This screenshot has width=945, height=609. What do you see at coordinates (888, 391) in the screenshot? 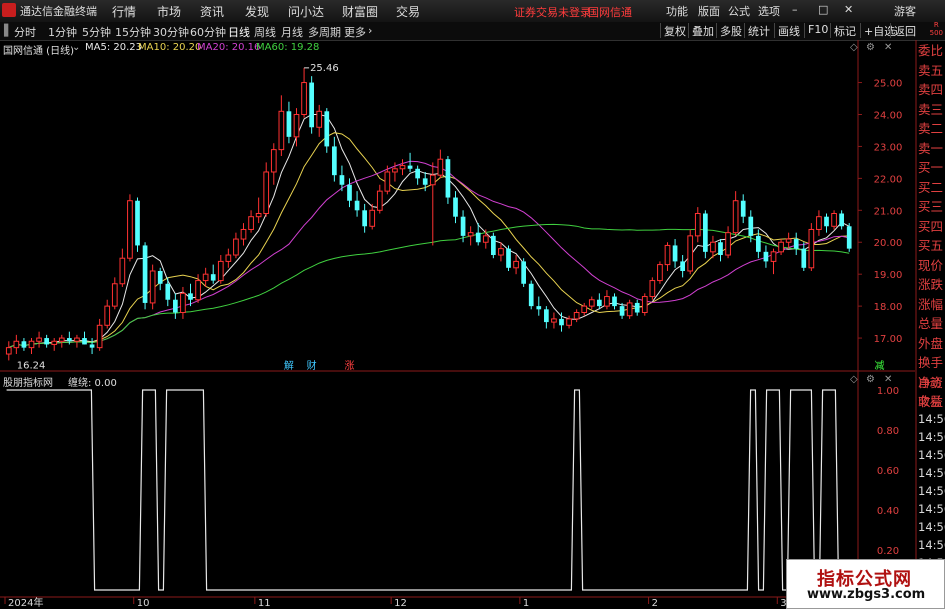
I see `indicator-tick-label: 1.00` at bounding box center [888, 391].